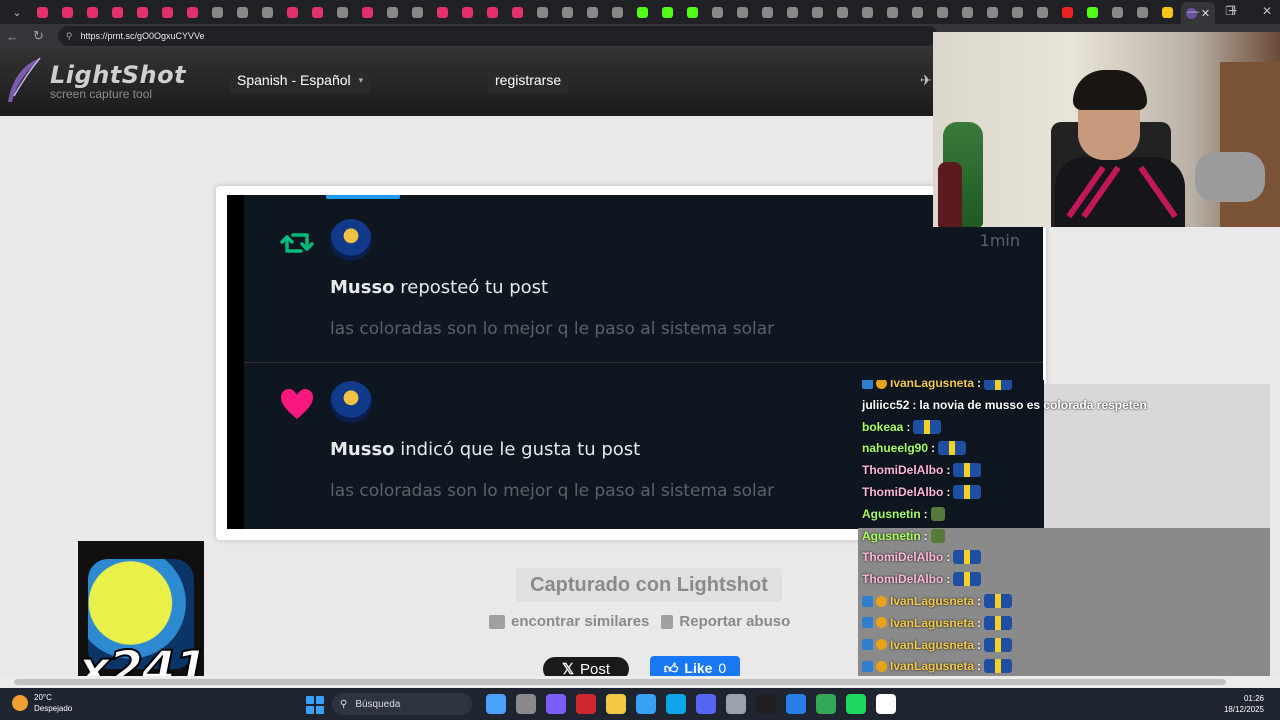 The width and height of the screenshot is (1280, 720). I want to click on start-button, so click(315, 705).